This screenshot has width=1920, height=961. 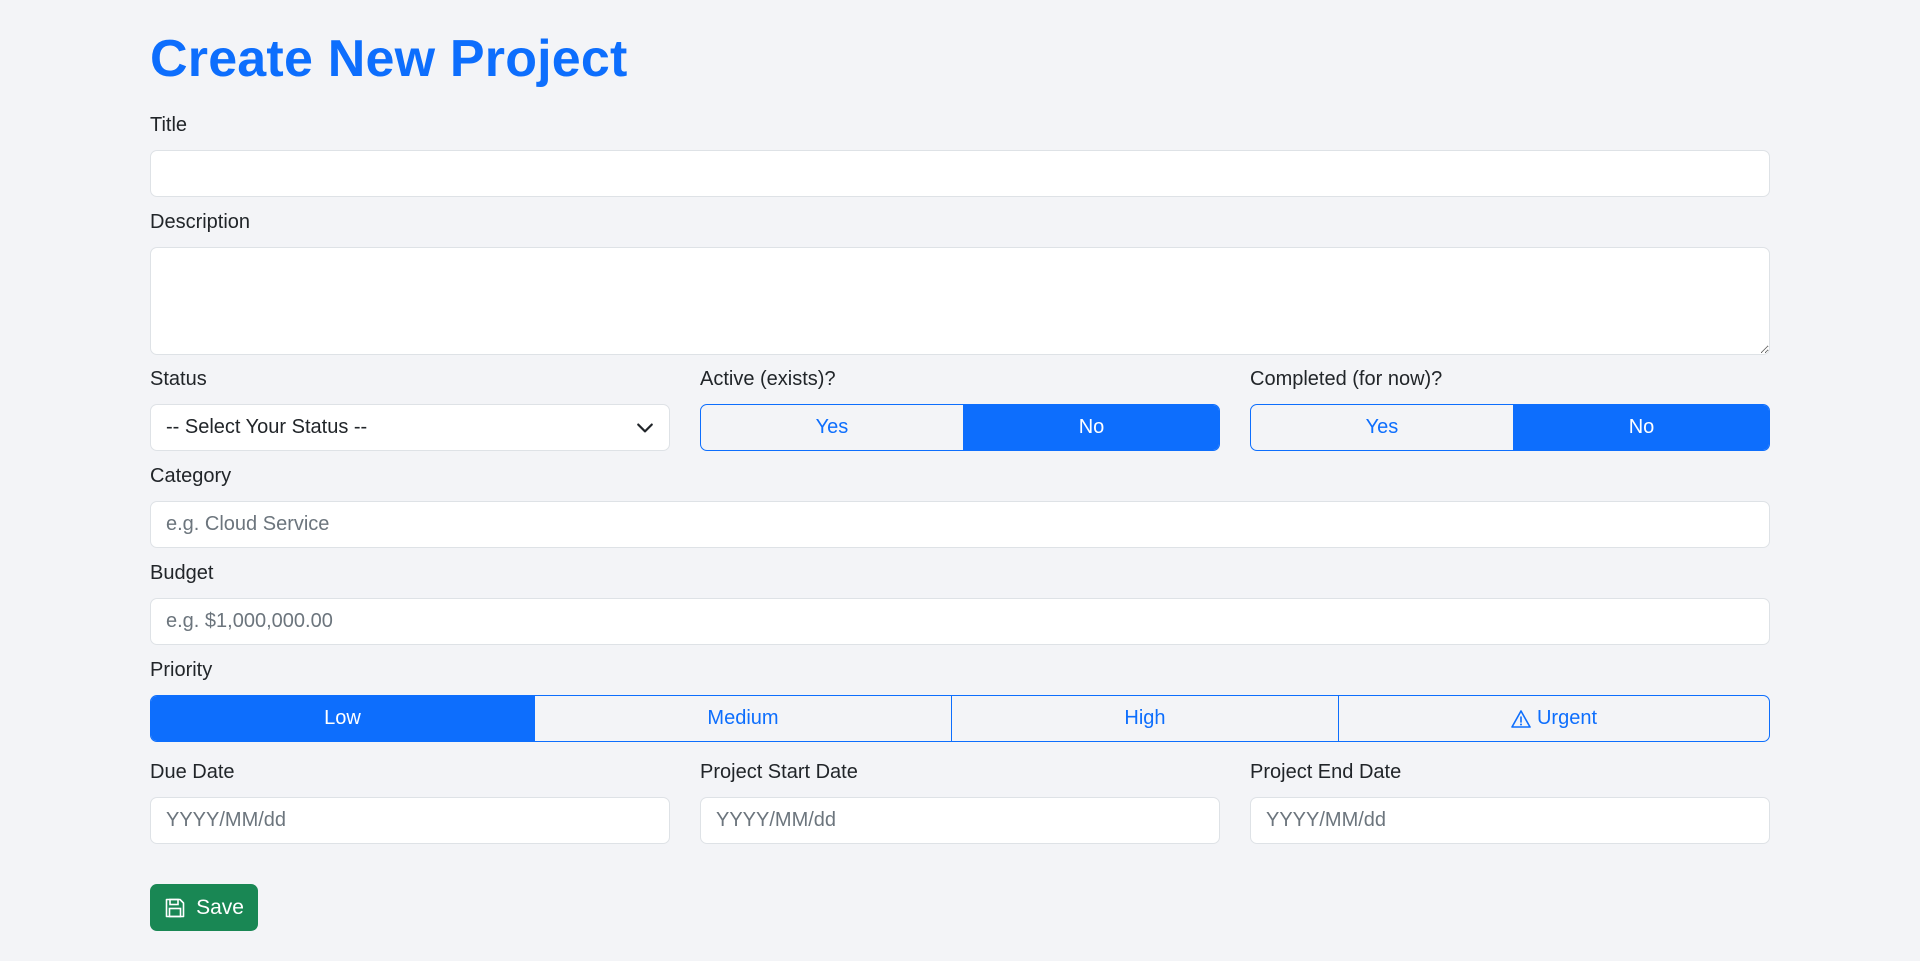 What do you see at coordinates (169, 125) in the screenshot?
I see `title-label: Title` at bounding box center [169, 125].